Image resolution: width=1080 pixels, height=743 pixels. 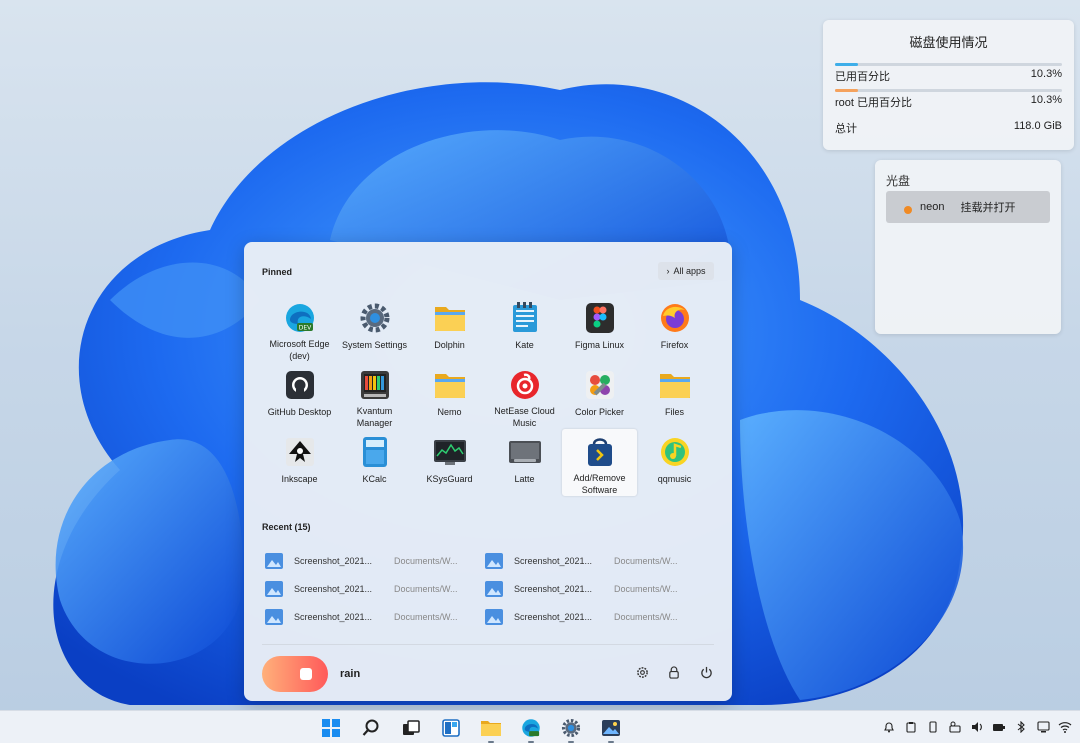 I want to click on app-kvantum-manager: Kvantum Manager, so click(x=374, y=395).